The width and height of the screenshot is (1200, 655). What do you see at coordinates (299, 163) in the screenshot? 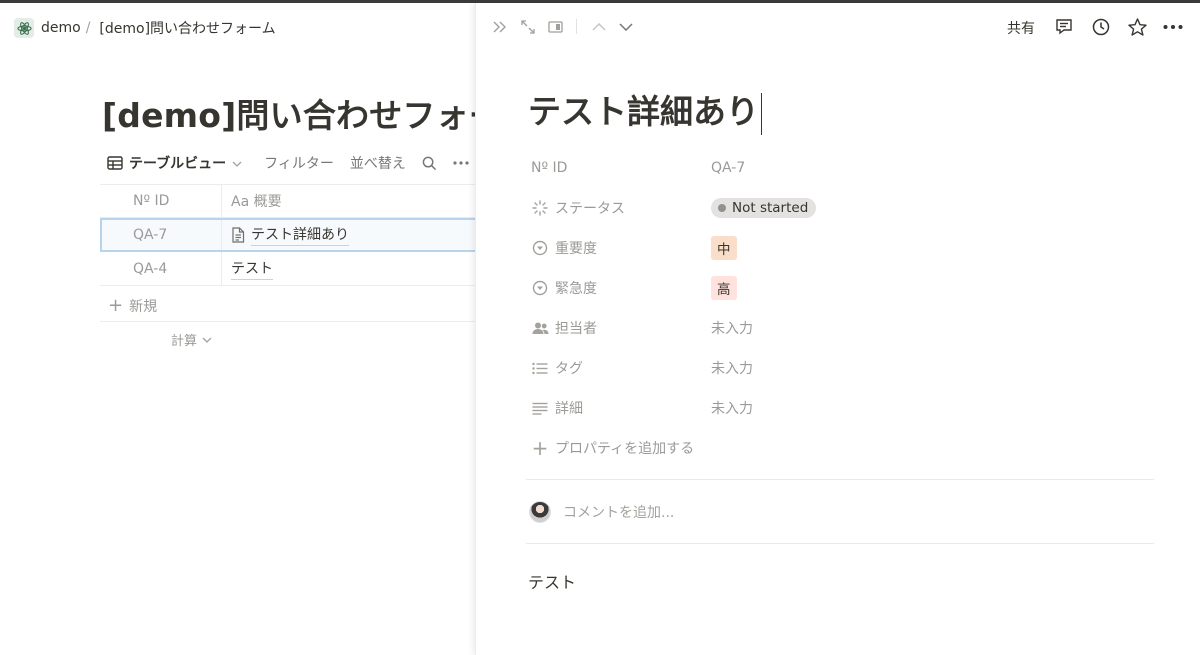
I see `filter-button: フィルター` at bounding box center [299, 163].